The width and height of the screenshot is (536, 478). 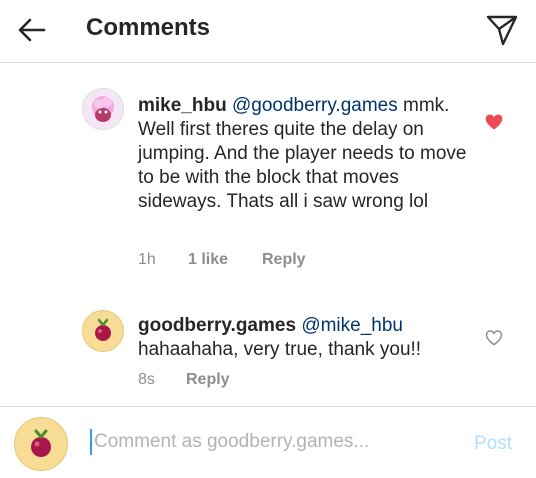 I want to click on avatar-image, so click(x=103, y=109).